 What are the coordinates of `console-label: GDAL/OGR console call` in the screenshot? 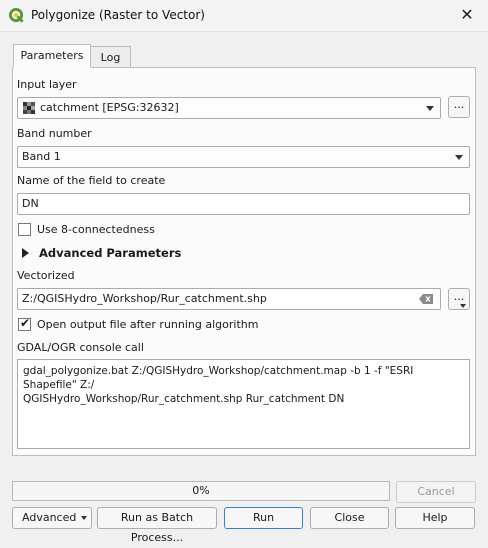 It's located at (80, 347).